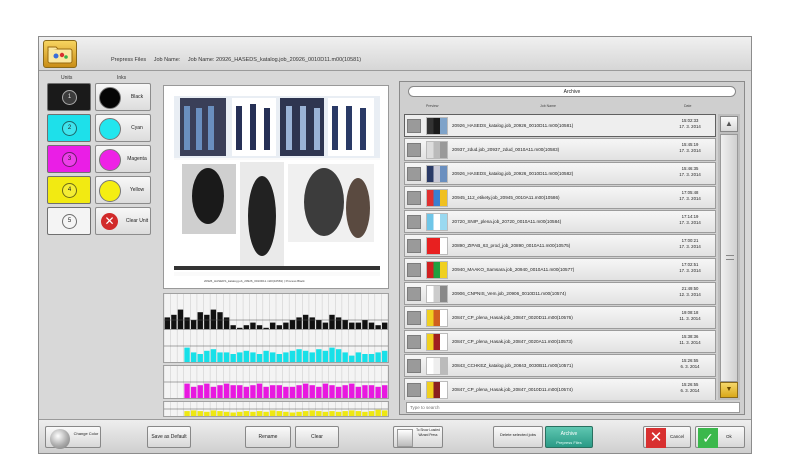  Describe the element at coordinates (69, 128) in the screenshot. I see `unit-2-button: 2` at that location.